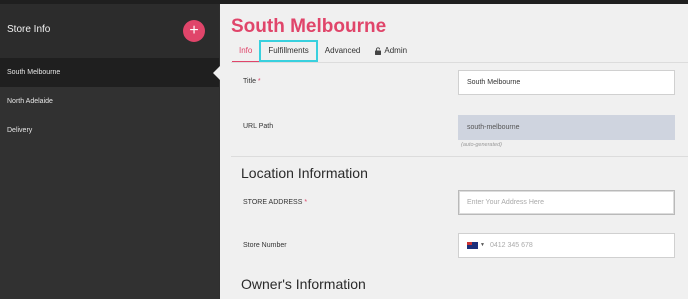 The image size is (688, 299). I want to click on sidebar-item-north-adelaide: North Adelaide, so click(109, 101).